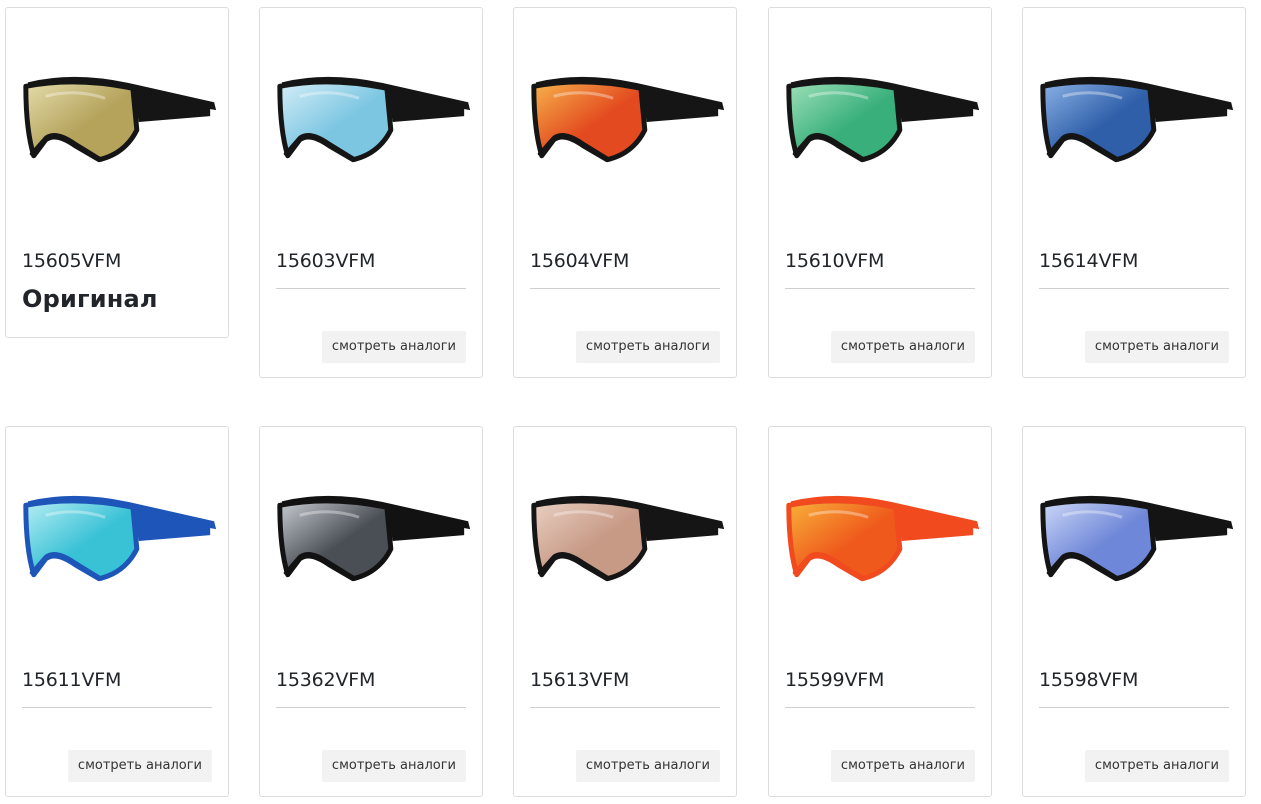 This screenshot has height=804, width=1261. What do you see at coordinates (580, 680) in the screenshot?
I see `product-code: 15613VFM` at bounding box center [580, 680].